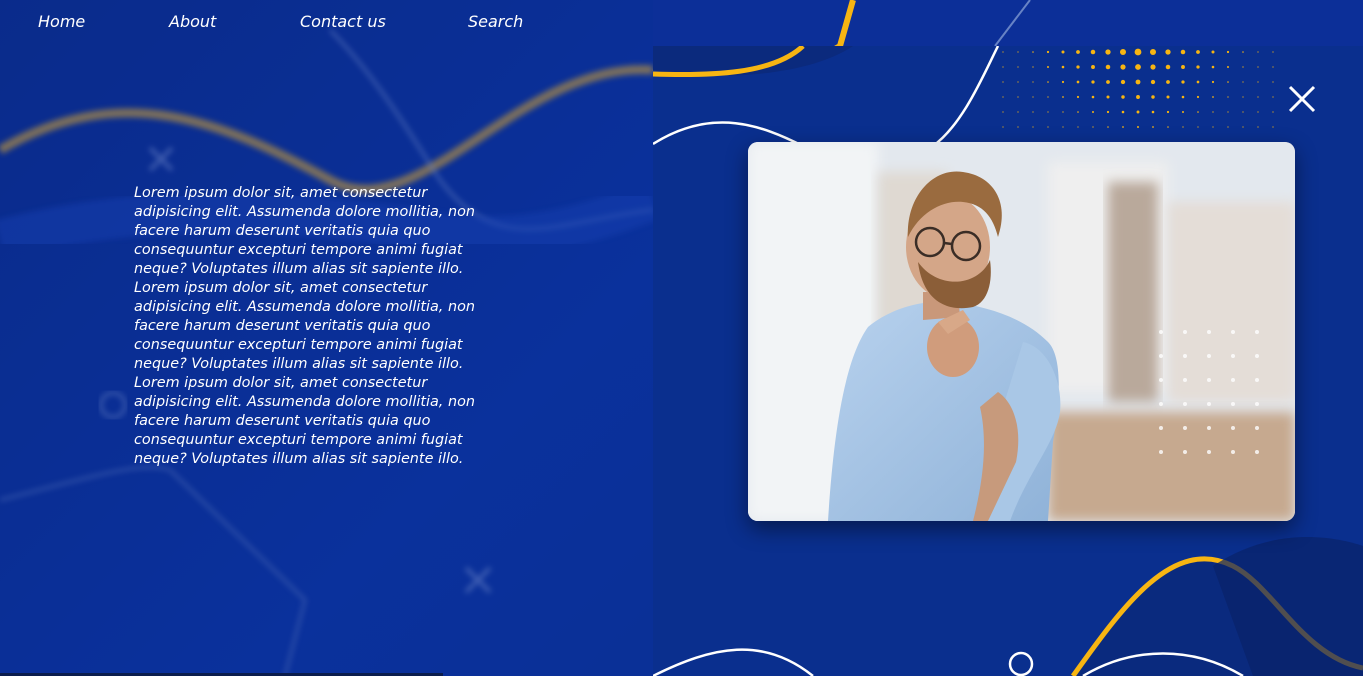  I want to click on nav-contact-link: Contact us, so click(343, 21).